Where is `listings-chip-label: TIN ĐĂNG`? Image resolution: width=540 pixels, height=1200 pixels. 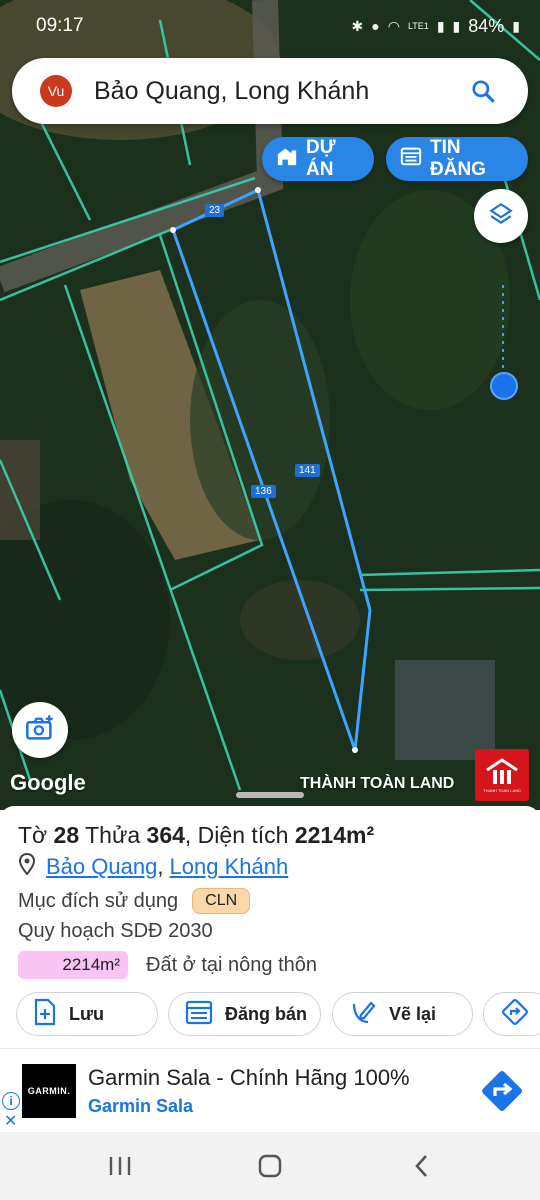 listings-chip-label: TIN ĐĂNG is located at coordinates (458, 158).